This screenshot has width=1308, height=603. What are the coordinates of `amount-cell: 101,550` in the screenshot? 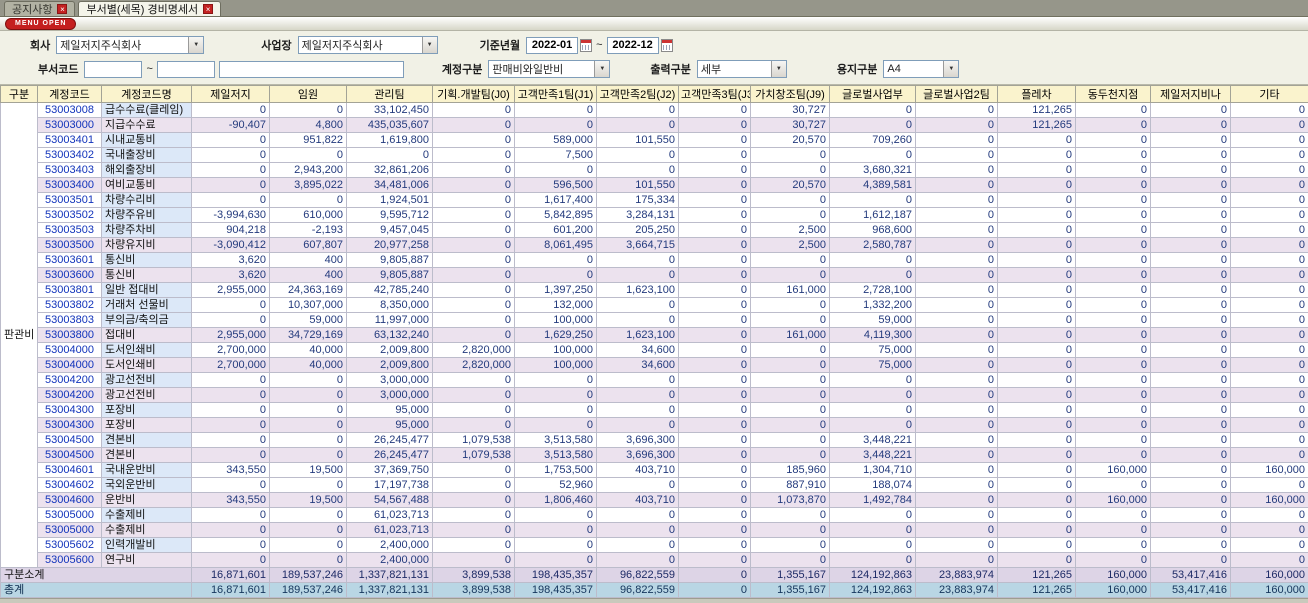 It's located at (638, 140).